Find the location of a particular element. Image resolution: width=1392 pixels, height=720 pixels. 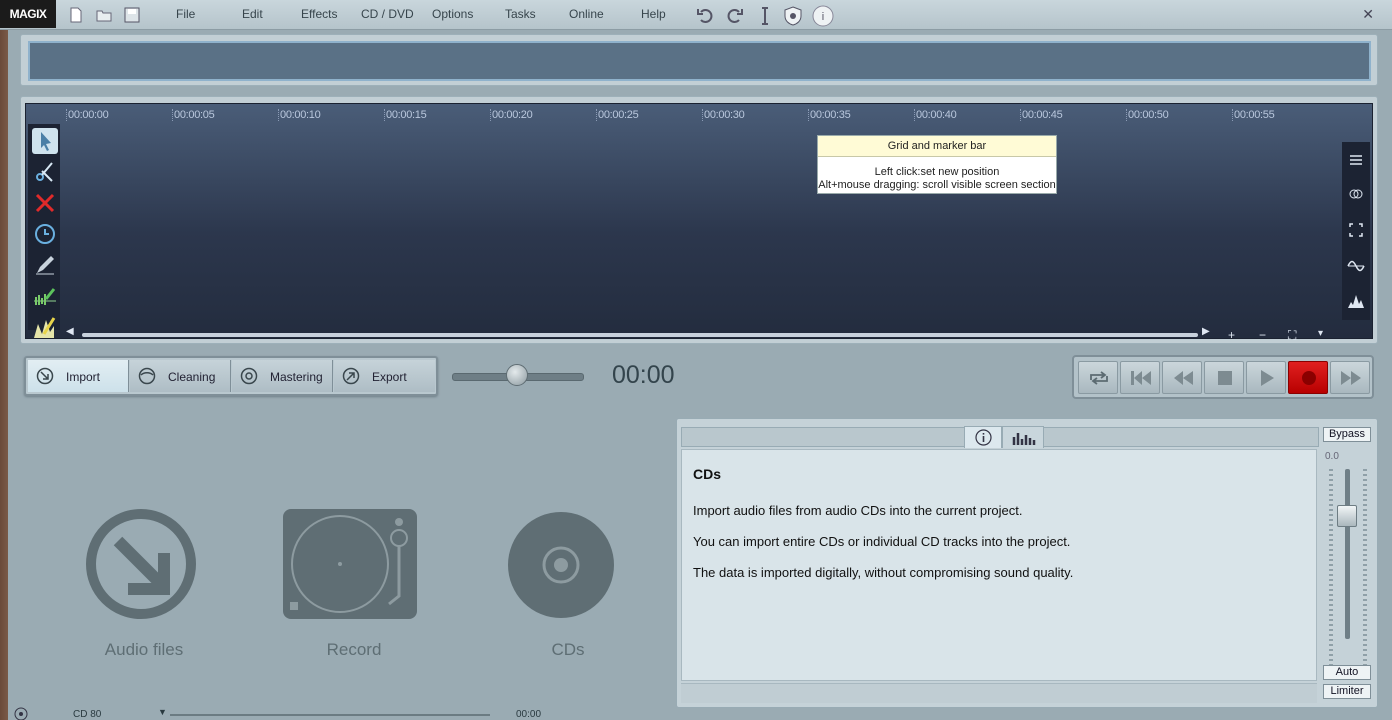

play-icon is located at coordinates (1267, 378).